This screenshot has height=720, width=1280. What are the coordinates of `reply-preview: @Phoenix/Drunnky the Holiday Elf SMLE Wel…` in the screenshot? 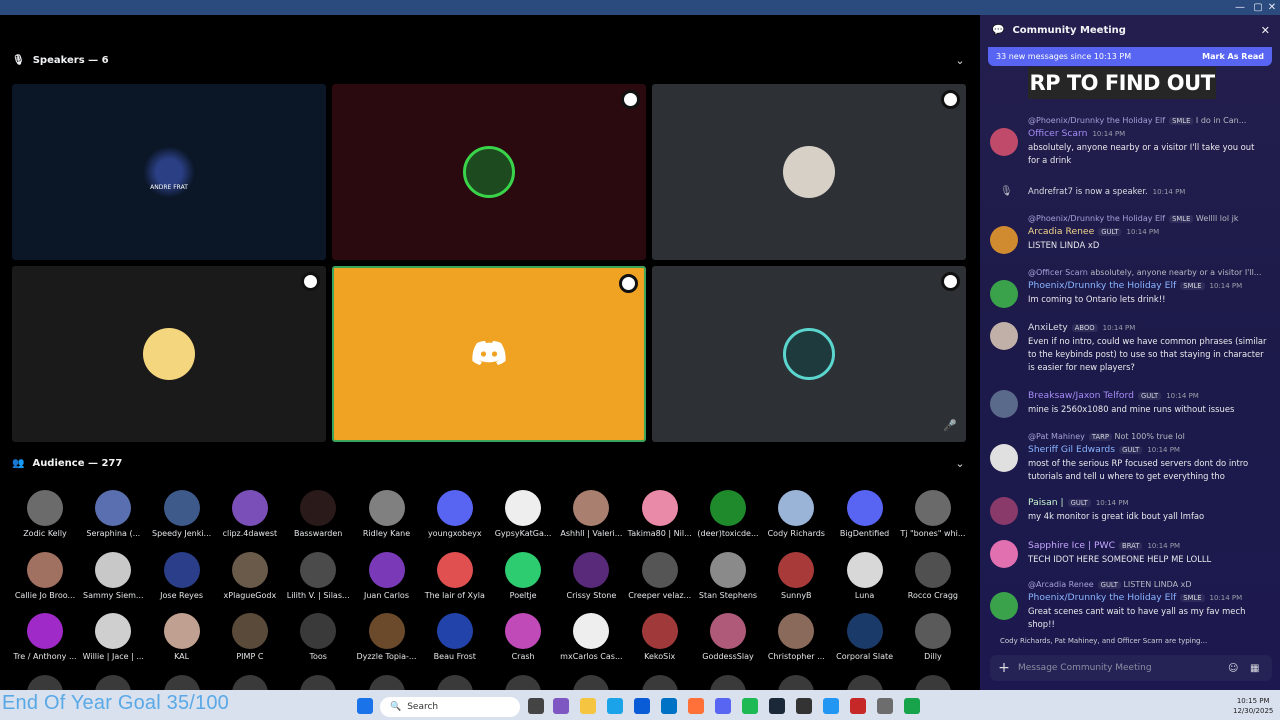 It's located at (1150, 219).